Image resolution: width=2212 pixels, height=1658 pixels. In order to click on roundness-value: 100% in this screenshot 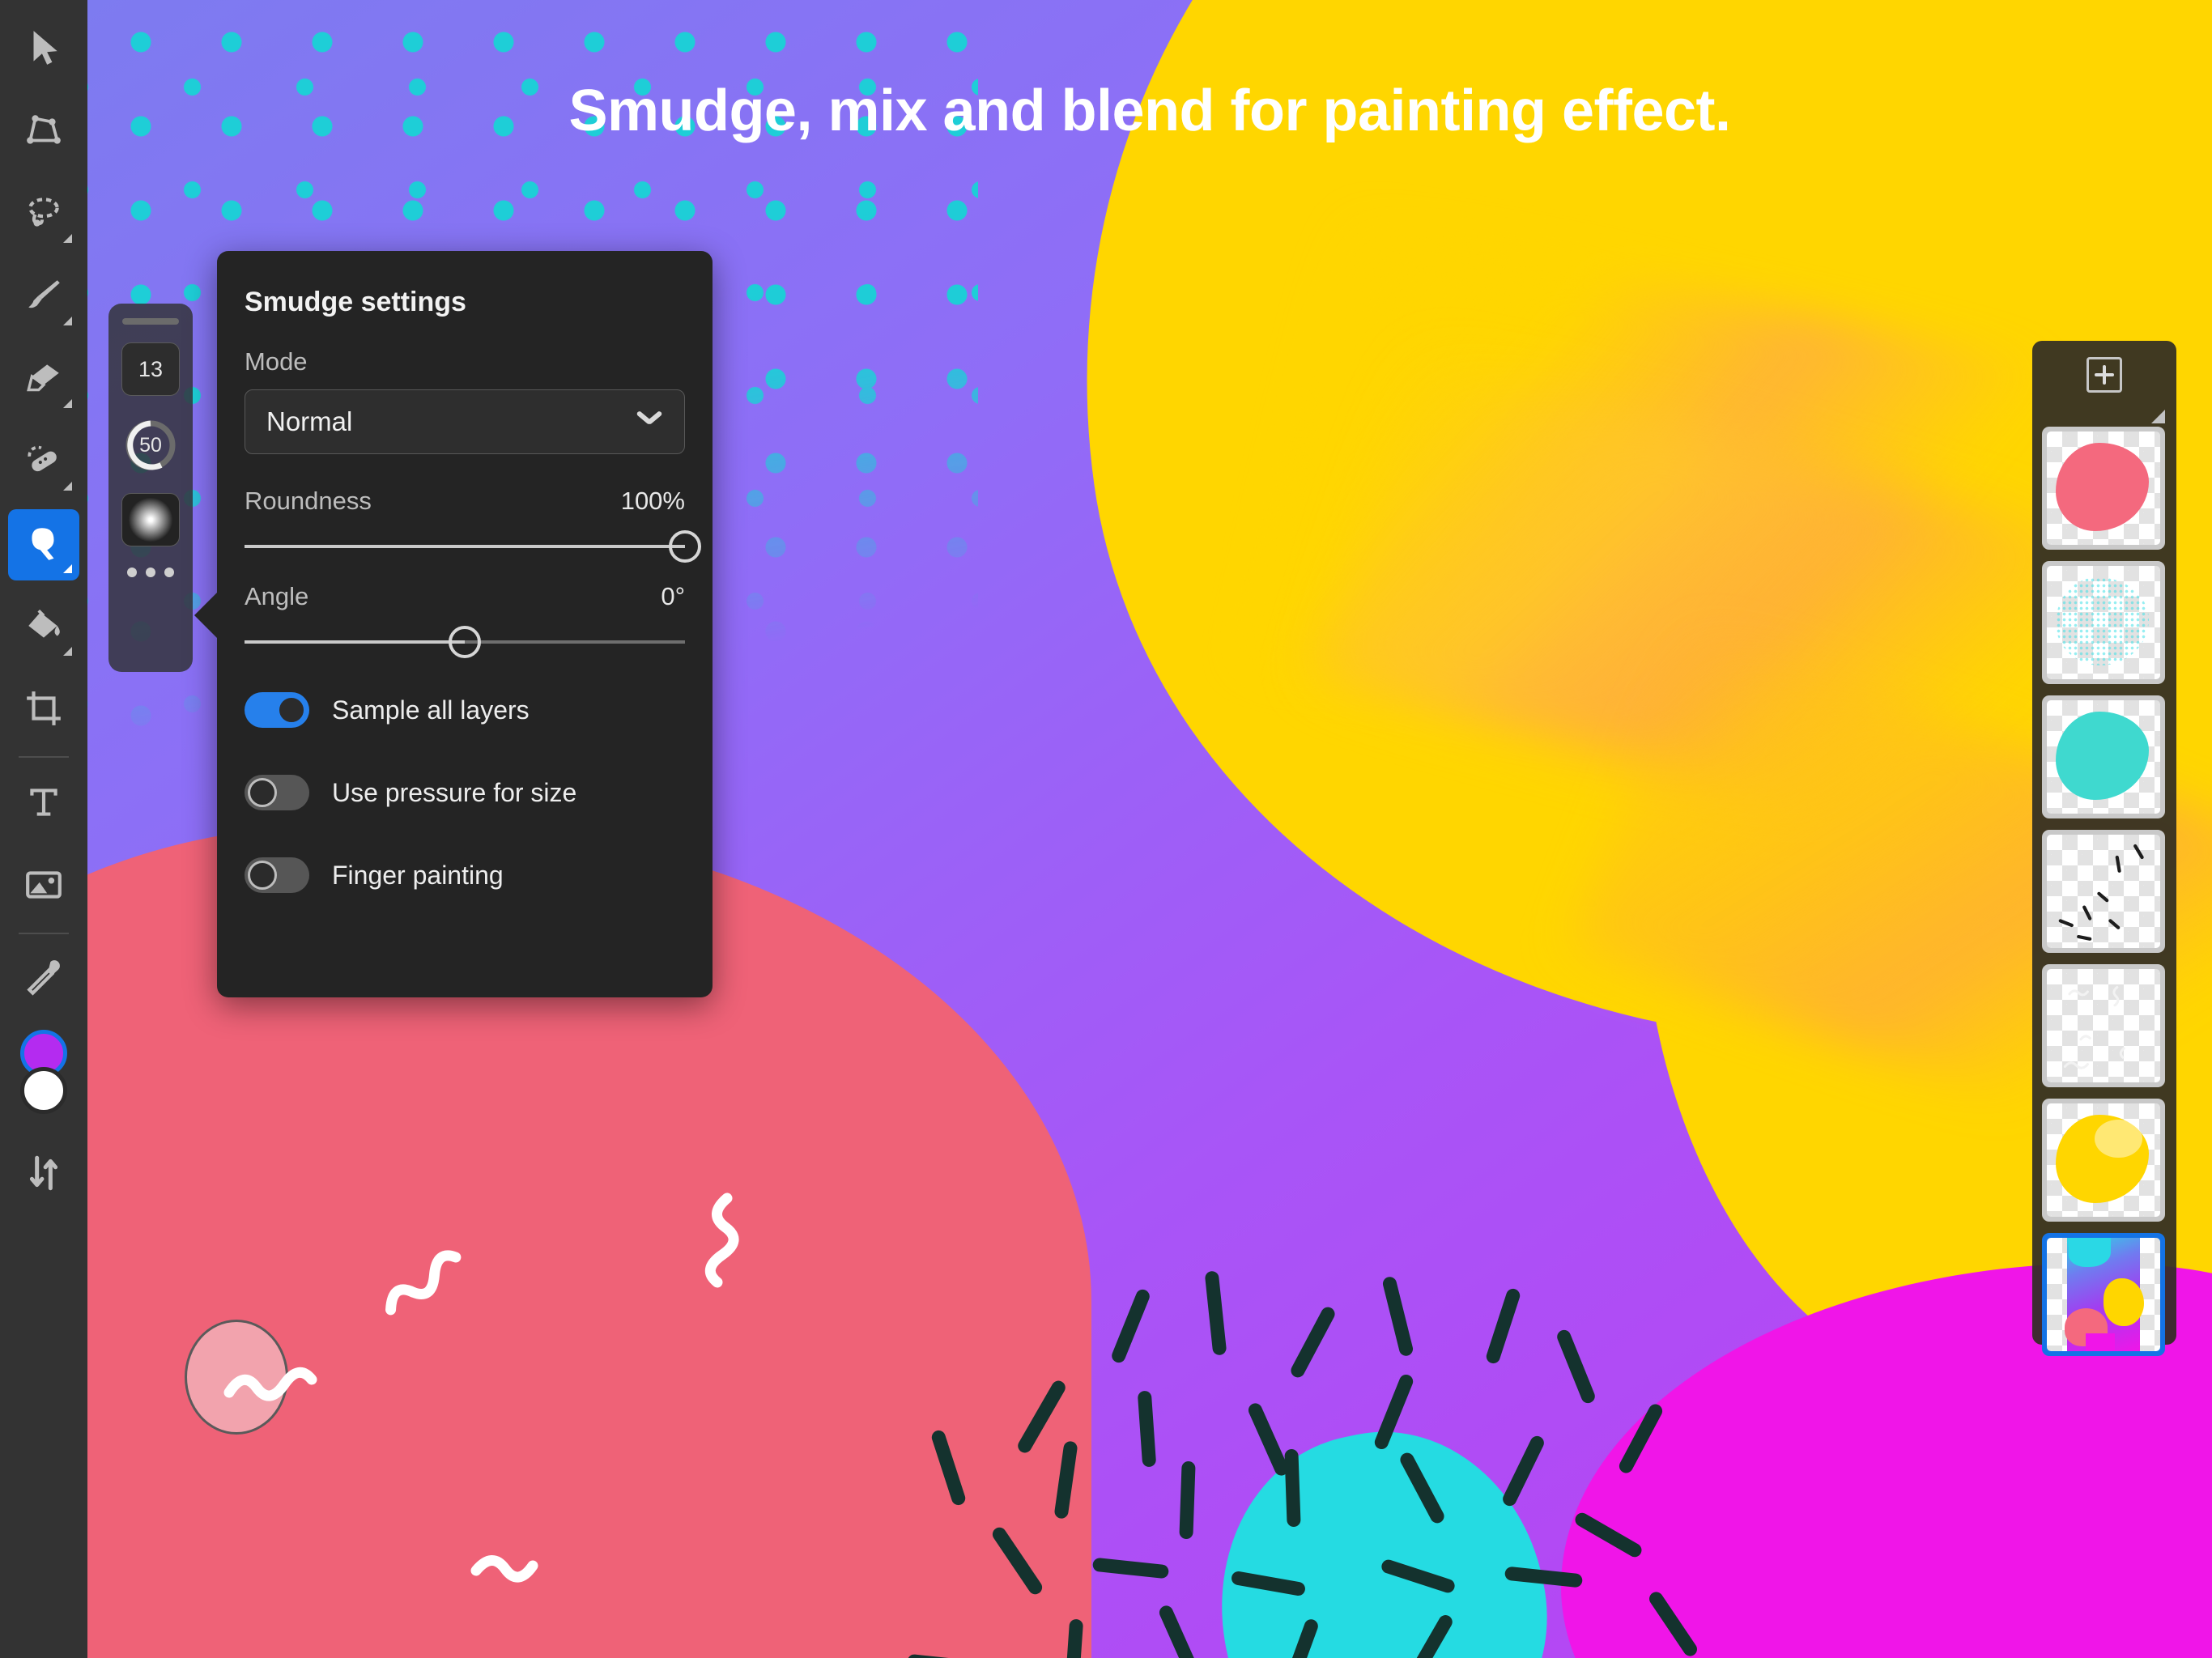, I will do `click(653, 501)`.